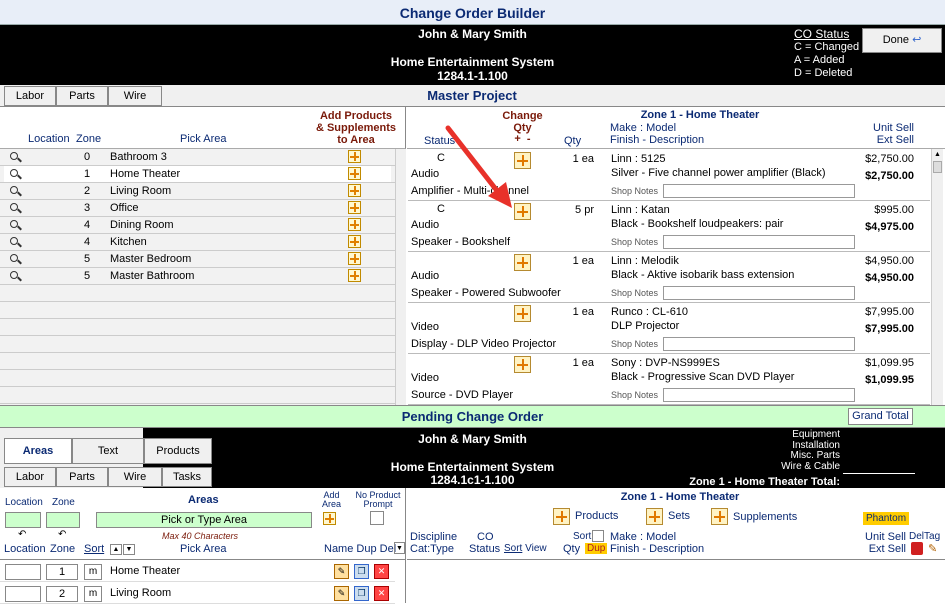  I want to click on tab-wire: Wire, so click(135, 96).